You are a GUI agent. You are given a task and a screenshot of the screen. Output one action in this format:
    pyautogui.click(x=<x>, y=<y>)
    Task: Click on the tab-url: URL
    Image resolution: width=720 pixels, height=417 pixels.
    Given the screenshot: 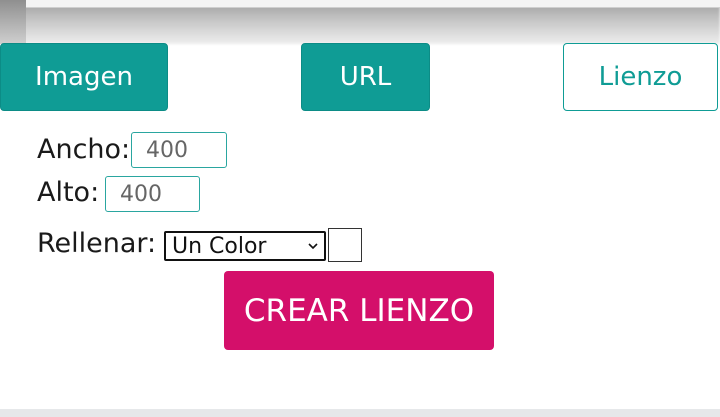 What is the action you would take?
    pyautogui.click(x=365, y=77)
    